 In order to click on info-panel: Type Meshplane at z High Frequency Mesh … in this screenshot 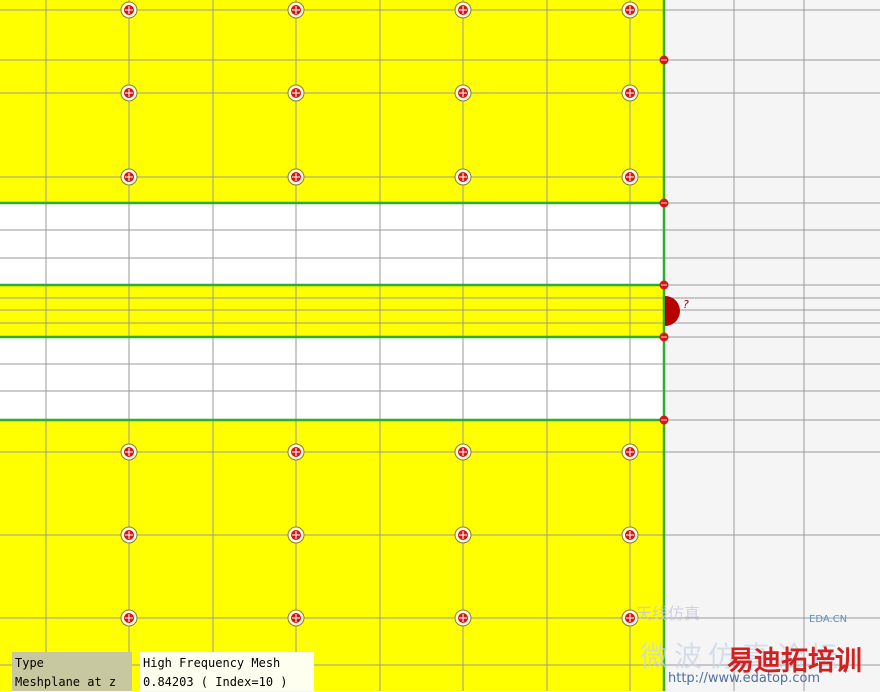, I will do `click(163, 671)`.